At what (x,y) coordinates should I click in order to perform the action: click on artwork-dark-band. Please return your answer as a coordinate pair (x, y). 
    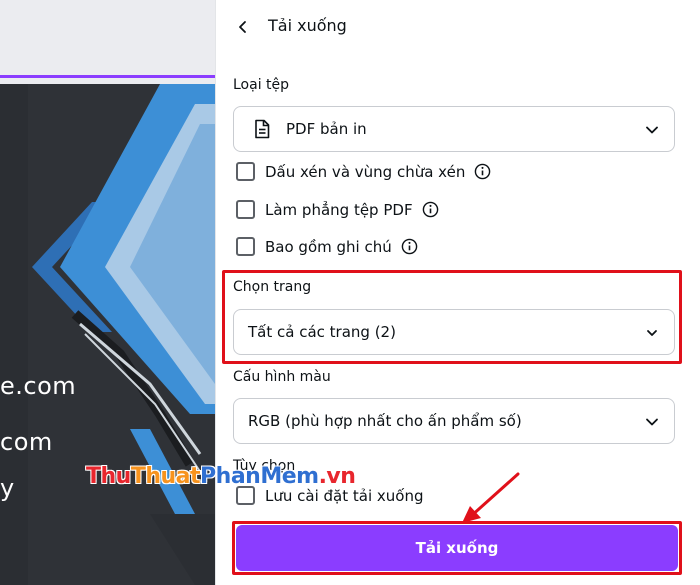
    Looking at the image, I should click on (14, 334).